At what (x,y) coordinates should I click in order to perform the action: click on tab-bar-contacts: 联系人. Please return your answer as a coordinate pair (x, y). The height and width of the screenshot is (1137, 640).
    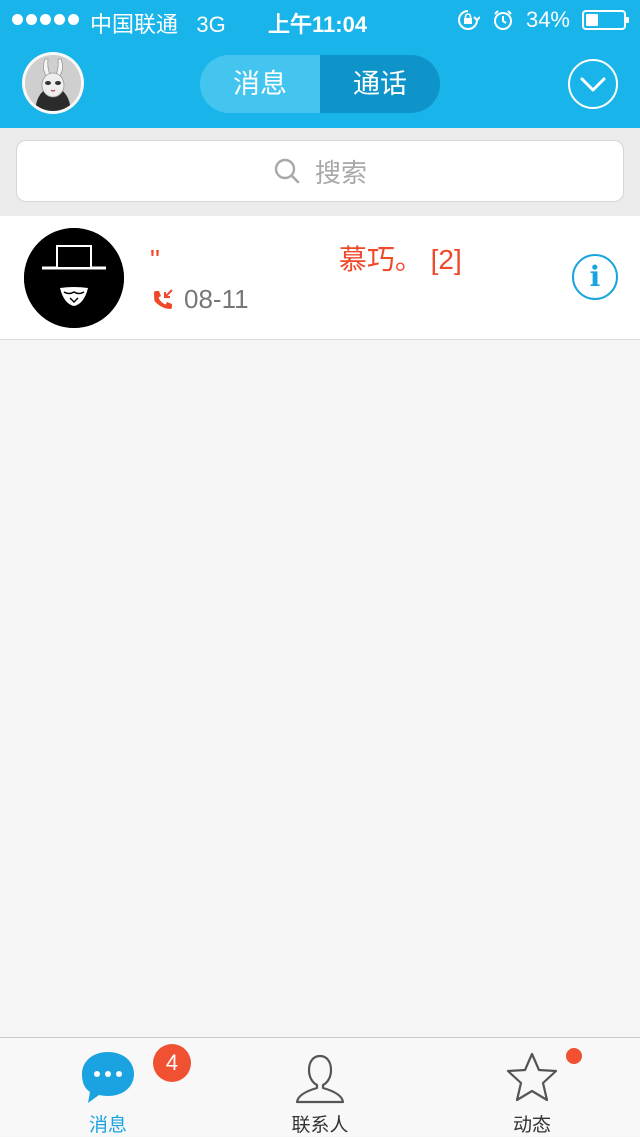
    Looking at the image, I should click on (320, 1087).